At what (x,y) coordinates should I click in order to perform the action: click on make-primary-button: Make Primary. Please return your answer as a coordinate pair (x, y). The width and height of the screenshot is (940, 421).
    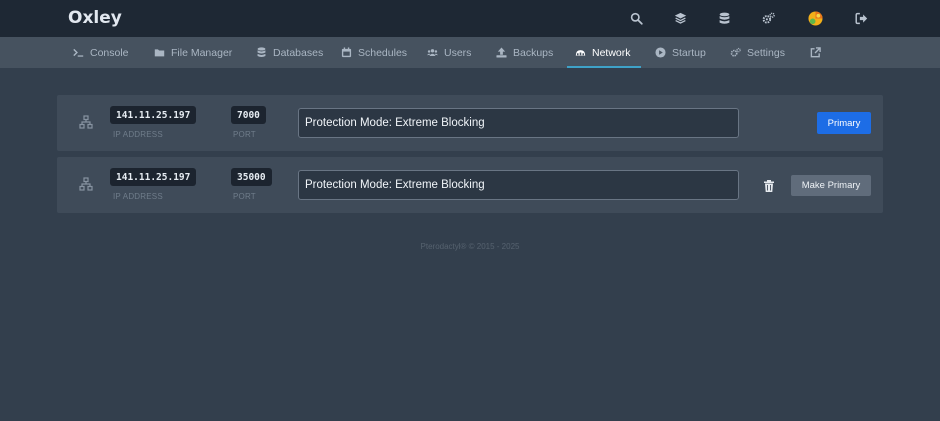
    Looking at the image, I should click on (831, 185).